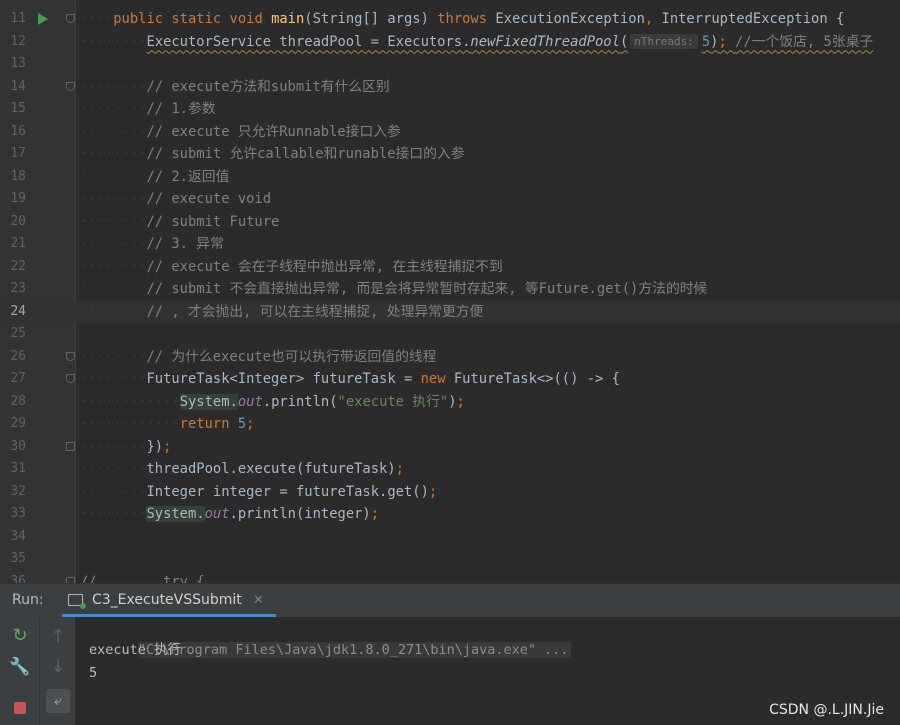  Describe the element at coordinates (450, 244) in the screenshot. I see `code-line: 21 ········// 3. 异常` at that location.